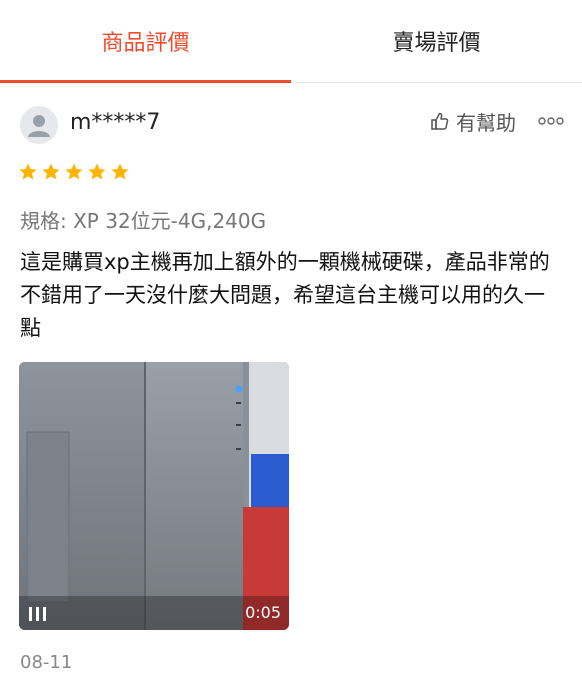 The width and height of the screenshot is (582, 694). What do you see at coordinates (39, 614) in the screenshot?
I see `pause-bars-icon` at bounding box center [39, 614].